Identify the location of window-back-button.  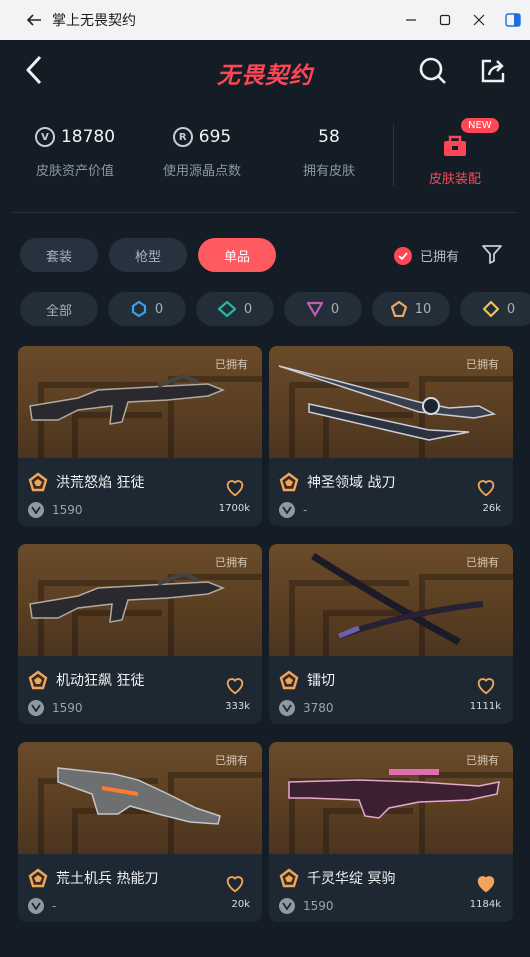
(34, 20).